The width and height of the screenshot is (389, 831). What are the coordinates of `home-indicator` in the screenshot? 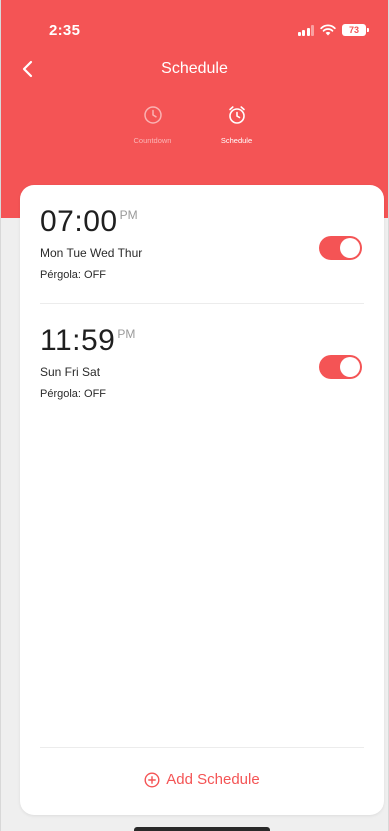 It's located at (202, 829).